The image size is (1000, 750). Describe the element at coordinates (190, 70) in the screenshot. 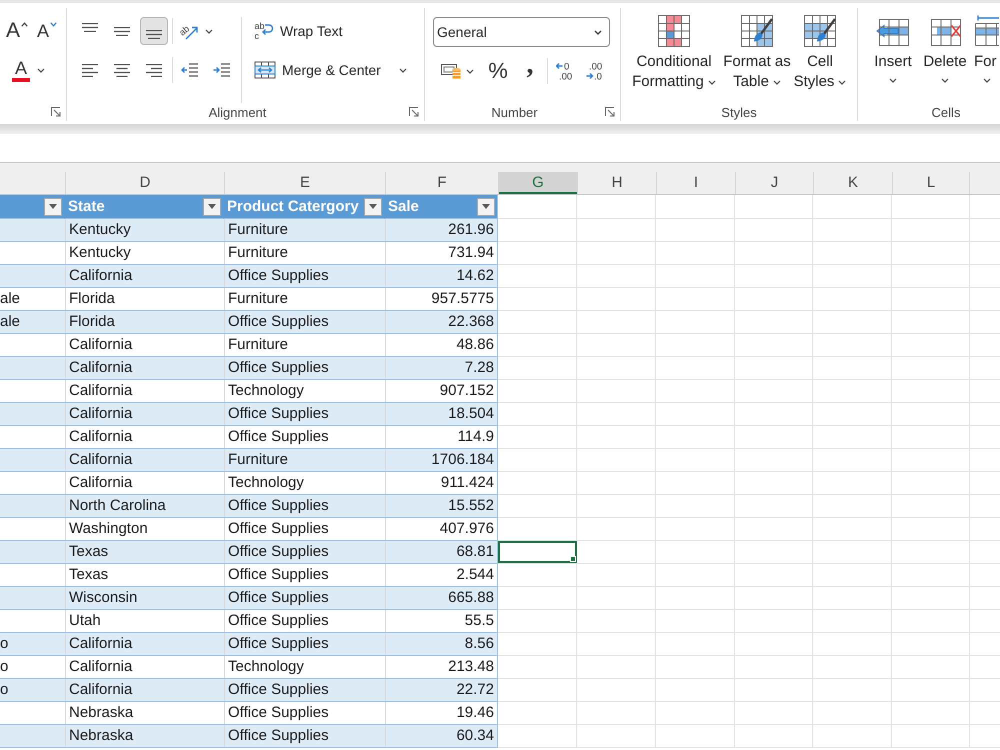

I see `decrease-indent-icon` at that location.